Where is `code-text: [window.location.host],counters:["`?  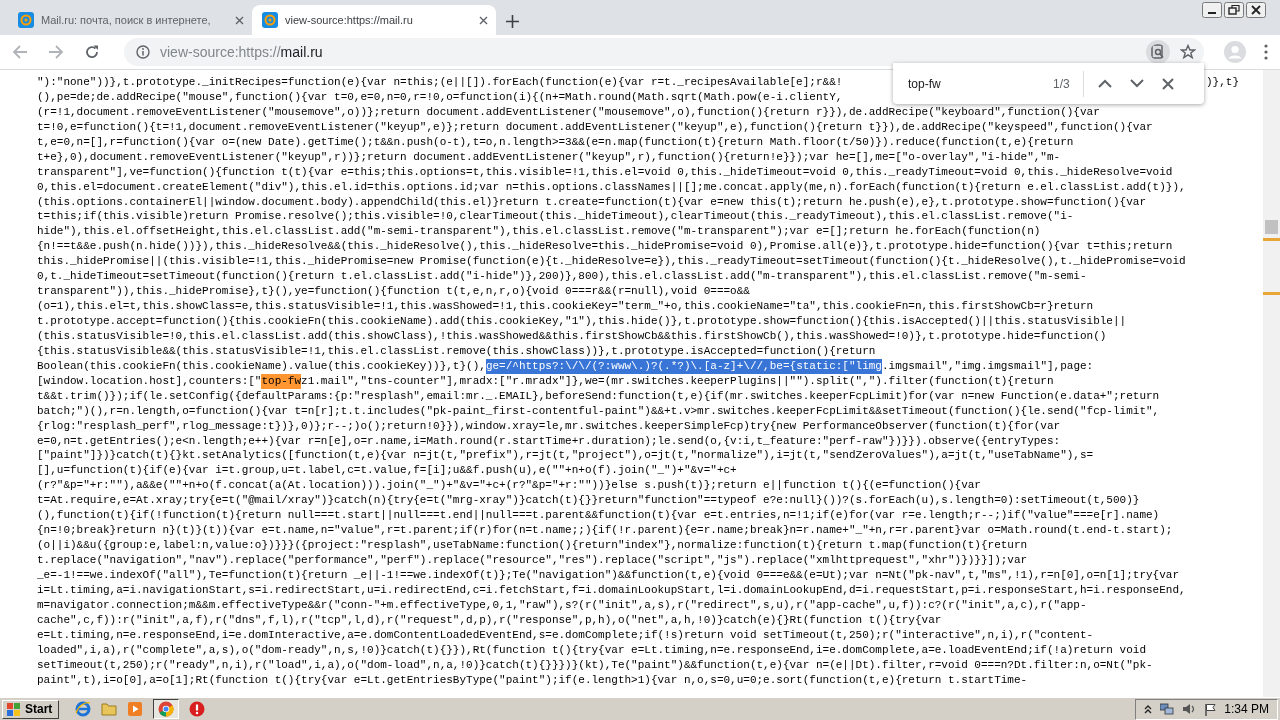 code-text: [window.location.host],counters:[" is located at coordinates (149, 381).